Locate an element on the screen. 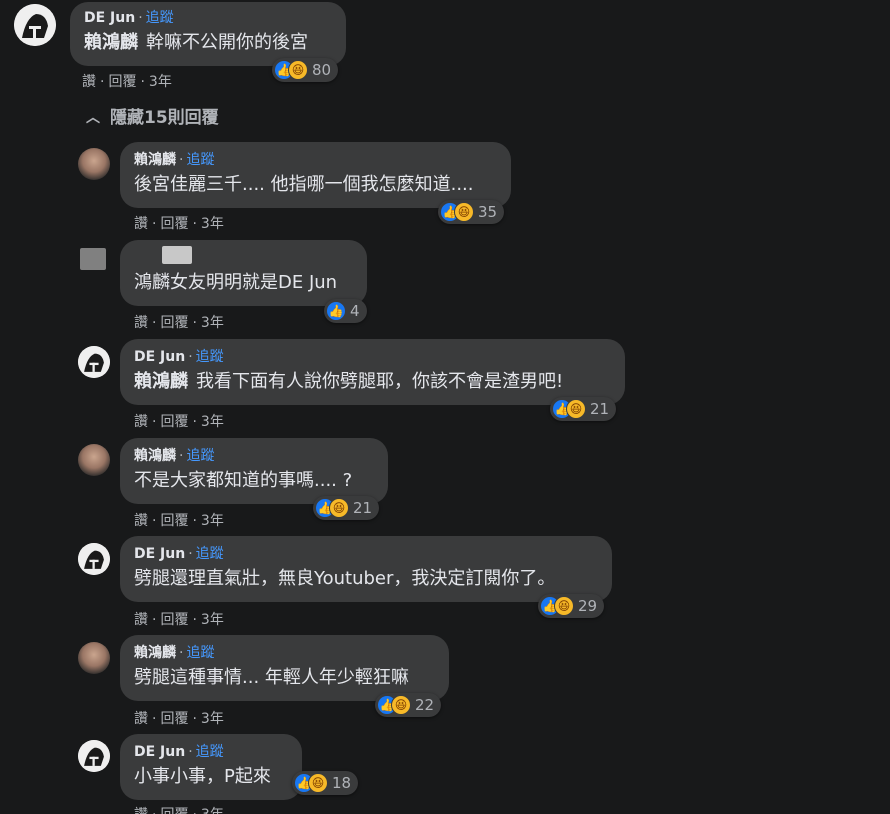 This screenshot has width=890, height=814. comment-text: 幹嘛不公開你的後宮 is located at coordinates (227, 42).